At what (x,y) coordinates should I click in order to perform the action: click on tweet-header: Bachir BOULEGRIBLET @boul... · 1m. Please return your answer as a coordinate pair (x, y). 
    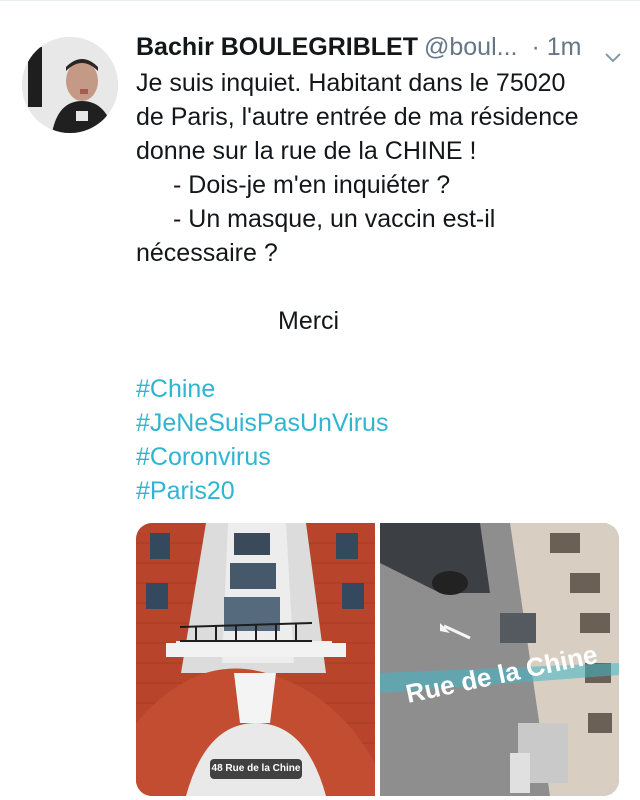
    Looking at the image, I should click on (381, 47).